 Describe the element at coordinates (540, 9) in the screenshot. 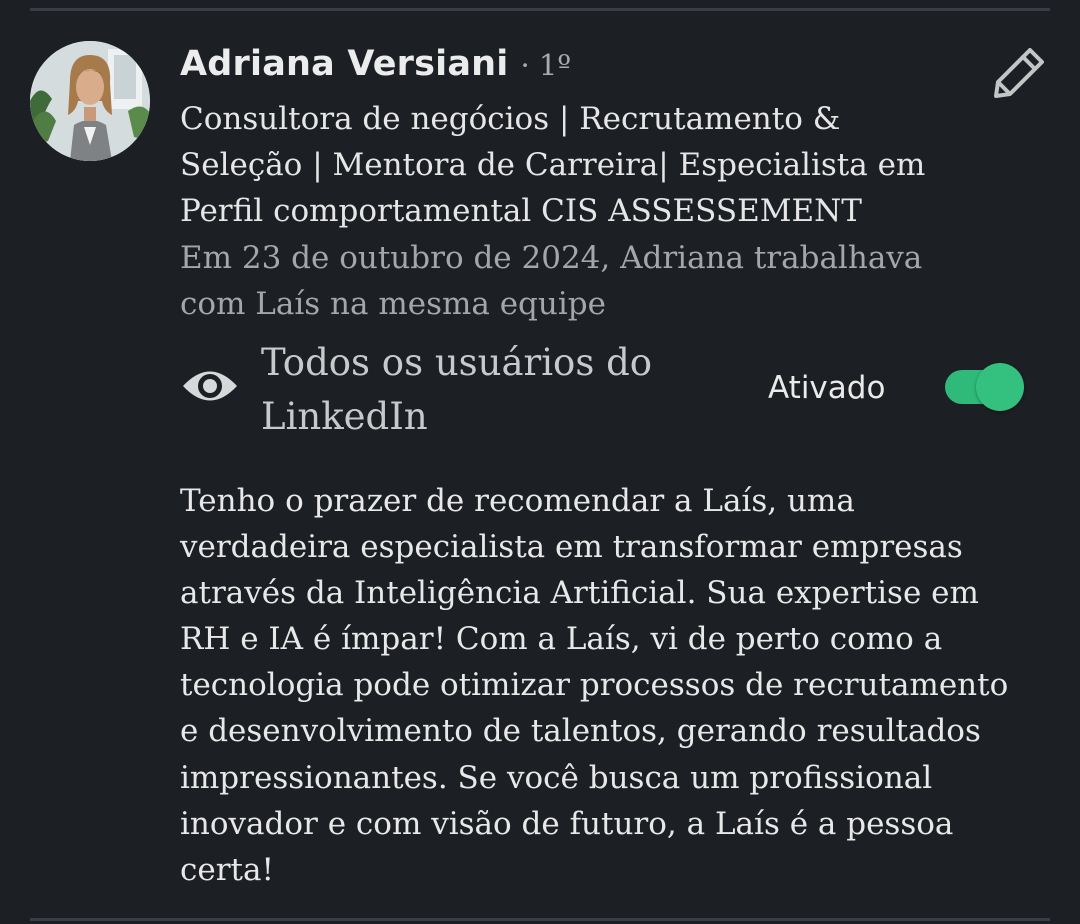

I see `top-divider` at that location.